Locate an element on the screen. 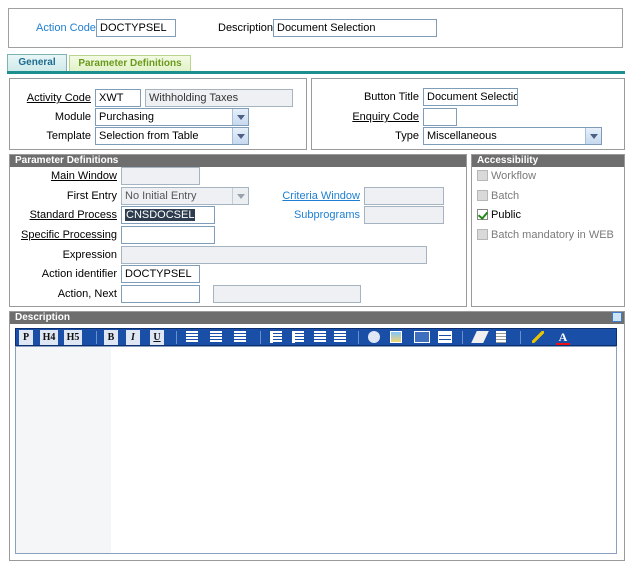 The width and height of the screenshot is (628, 564). heading4-button: H4 is located at coordinates (49, 337).